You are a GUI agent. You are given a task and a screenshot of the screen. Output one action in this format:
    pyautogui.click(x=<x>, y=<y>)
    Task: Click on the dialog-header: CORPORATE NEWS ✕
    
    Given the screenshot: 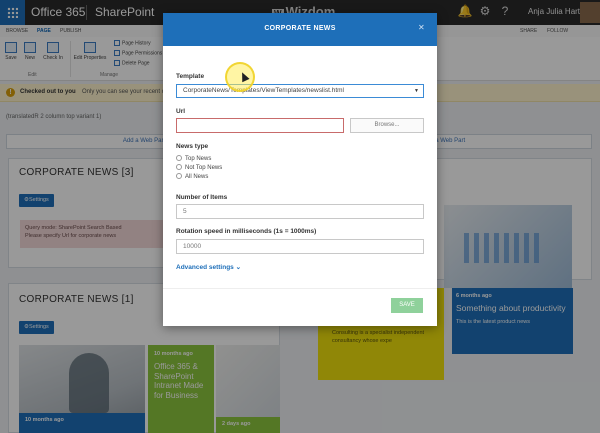 What is the action you would take?
    pyautogui.click(x=300, y=29)
    